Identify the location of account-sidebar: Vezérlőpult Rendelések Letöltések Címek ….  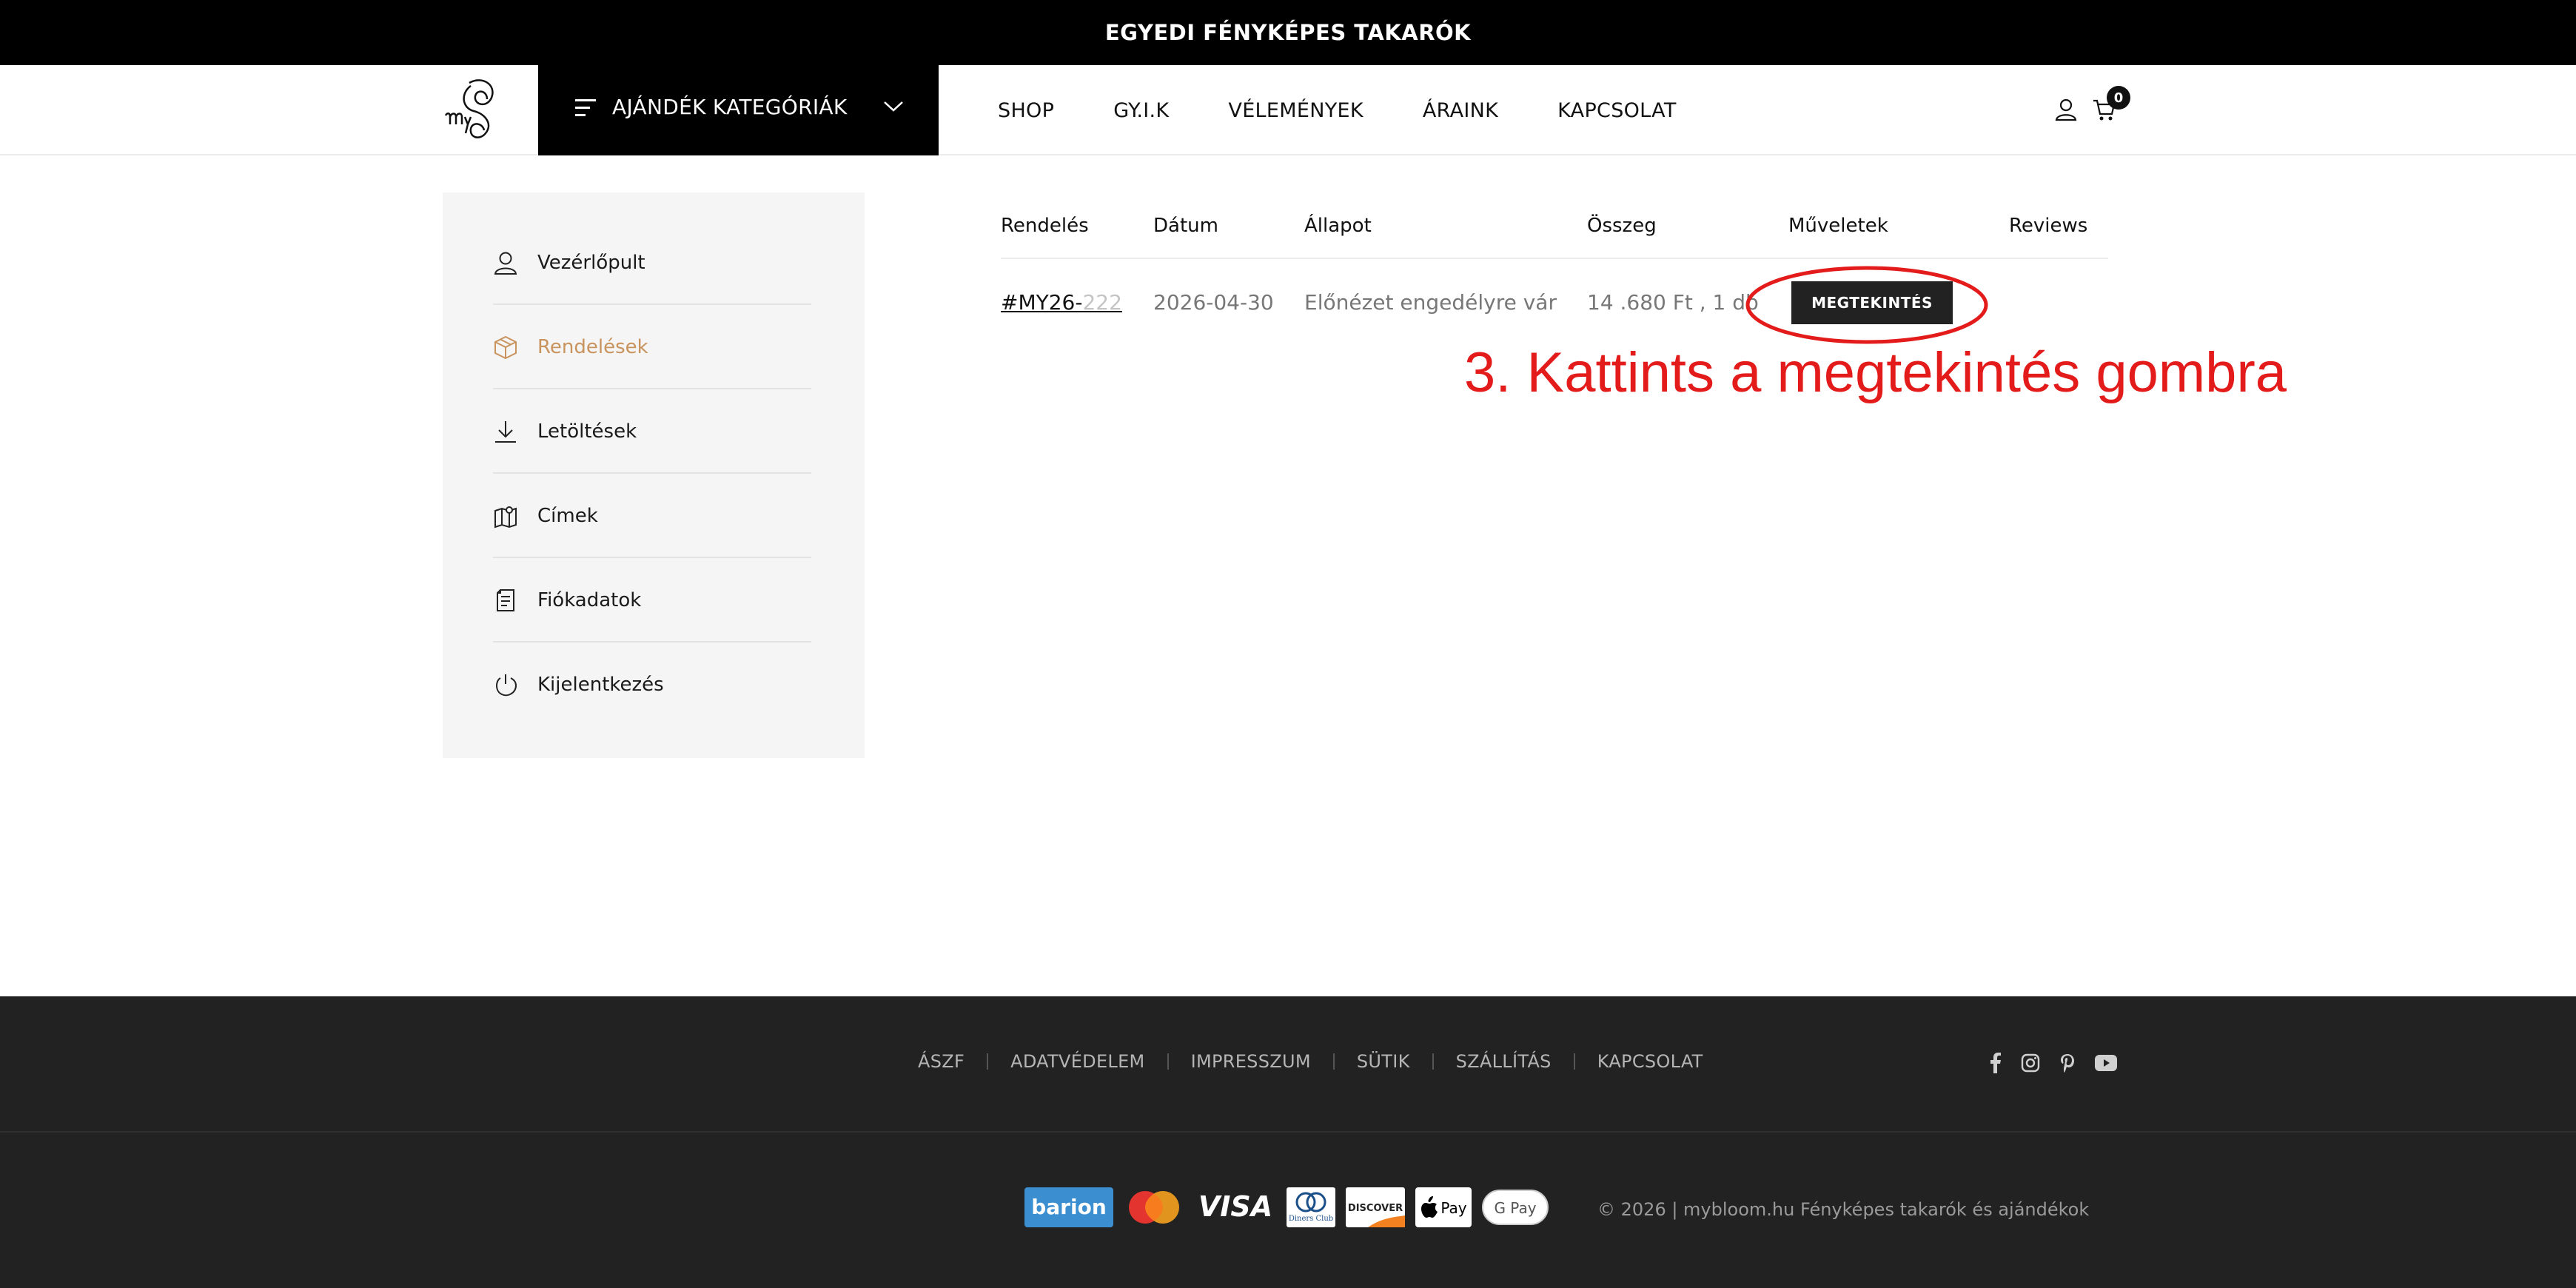
(654, 475).